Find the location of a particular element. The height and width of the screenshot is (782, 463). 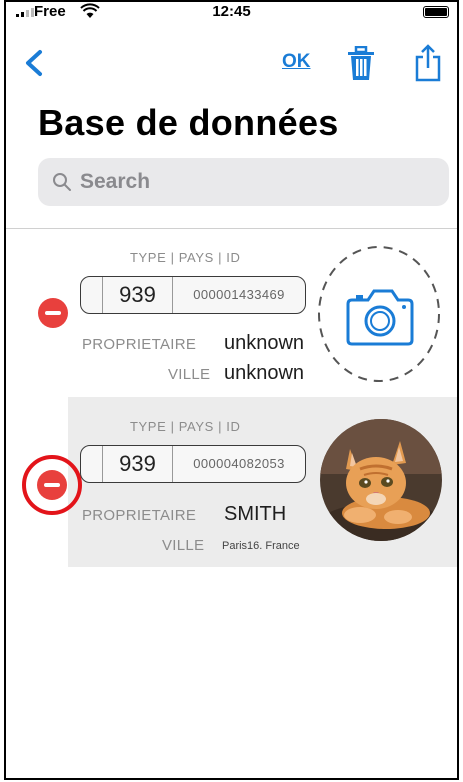

id-field: 939 000001433469 is located at coordinates (193, 295).